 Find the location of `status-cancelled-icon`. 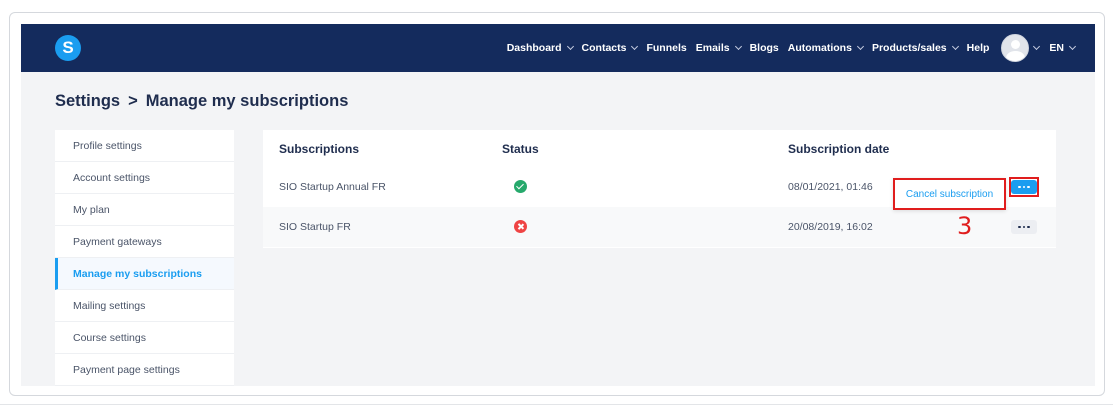

status-cancelled-icon is located at coordinates (520, 226).